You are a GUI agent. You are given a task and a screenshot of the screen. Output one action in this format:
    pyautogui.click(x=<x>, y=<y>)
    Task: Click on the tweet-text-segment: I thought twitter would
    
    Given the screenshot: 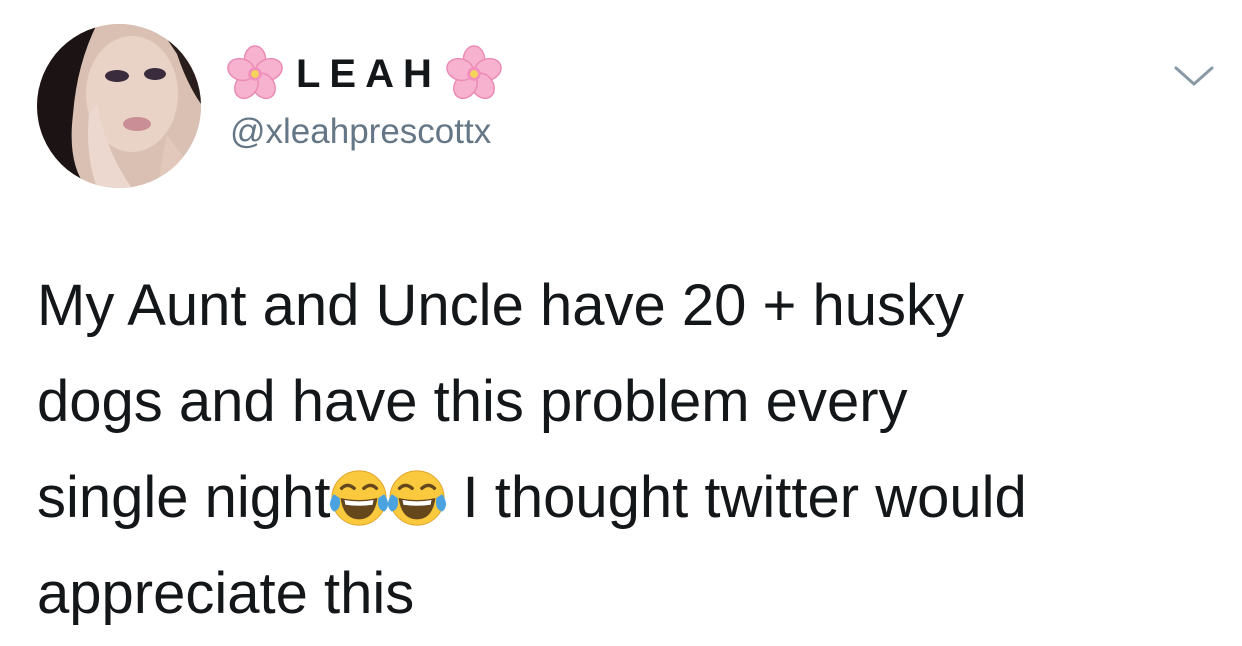 What is the action you would take?
    pyautogui.click(x=736, y=497)
    